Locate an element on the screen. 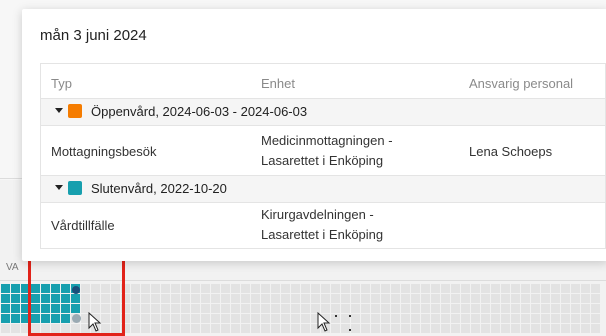  caret-down-icon is located at coordinates (59, 187).